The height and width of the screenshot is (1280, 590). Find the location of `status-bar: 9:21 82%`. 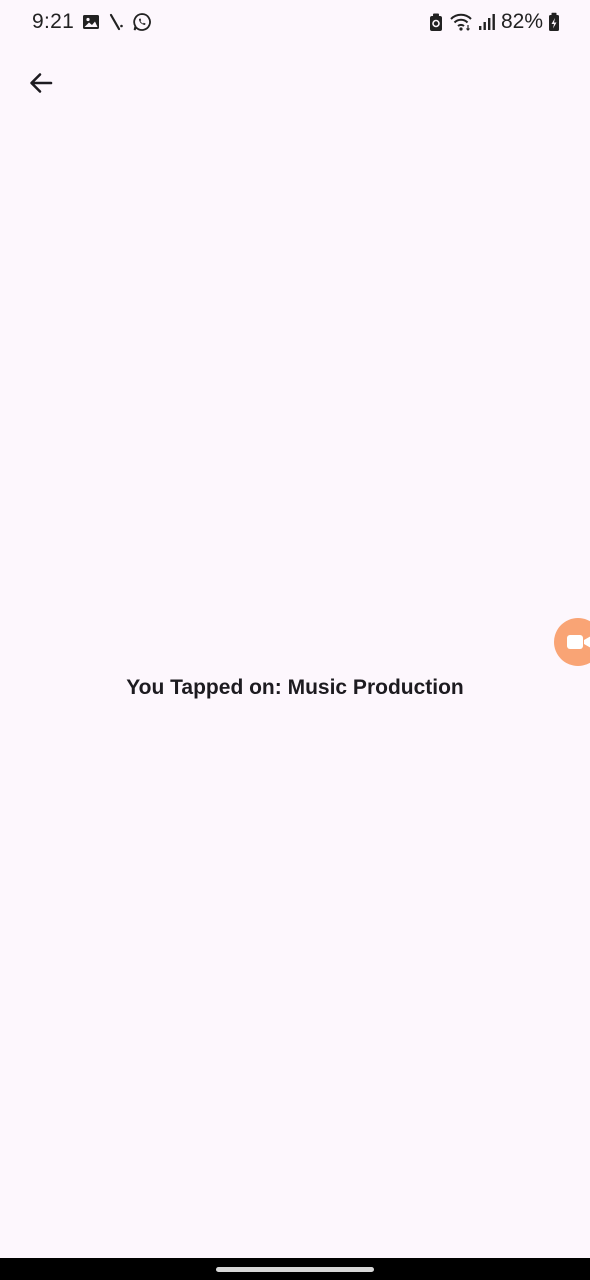

status-bar: 9:21 82% is located at coordinates (295, 22).